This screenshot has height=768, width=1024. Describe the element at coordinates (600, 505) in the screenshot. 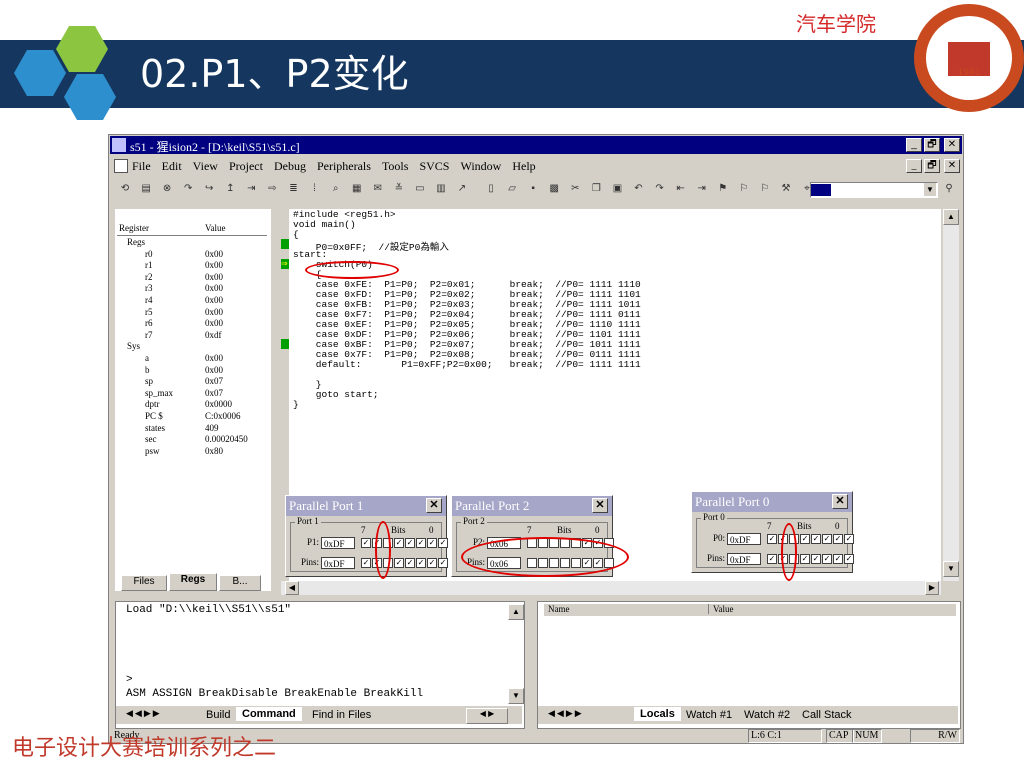

I see `close-port-2-button: ✕` at that location.